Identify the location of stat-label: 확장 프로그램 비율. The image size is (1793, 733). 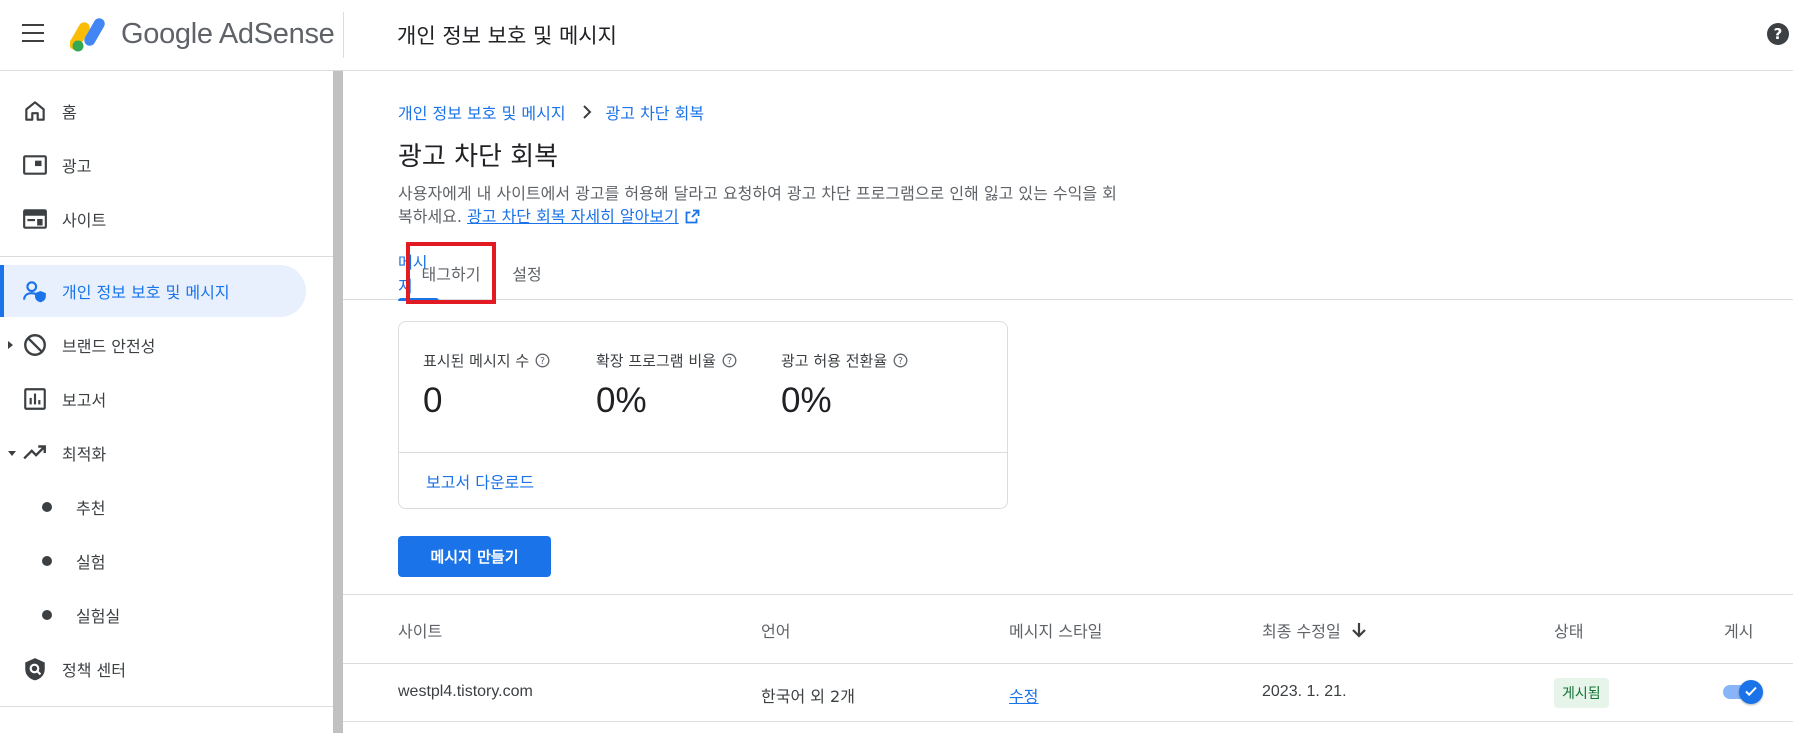
(656, 361).